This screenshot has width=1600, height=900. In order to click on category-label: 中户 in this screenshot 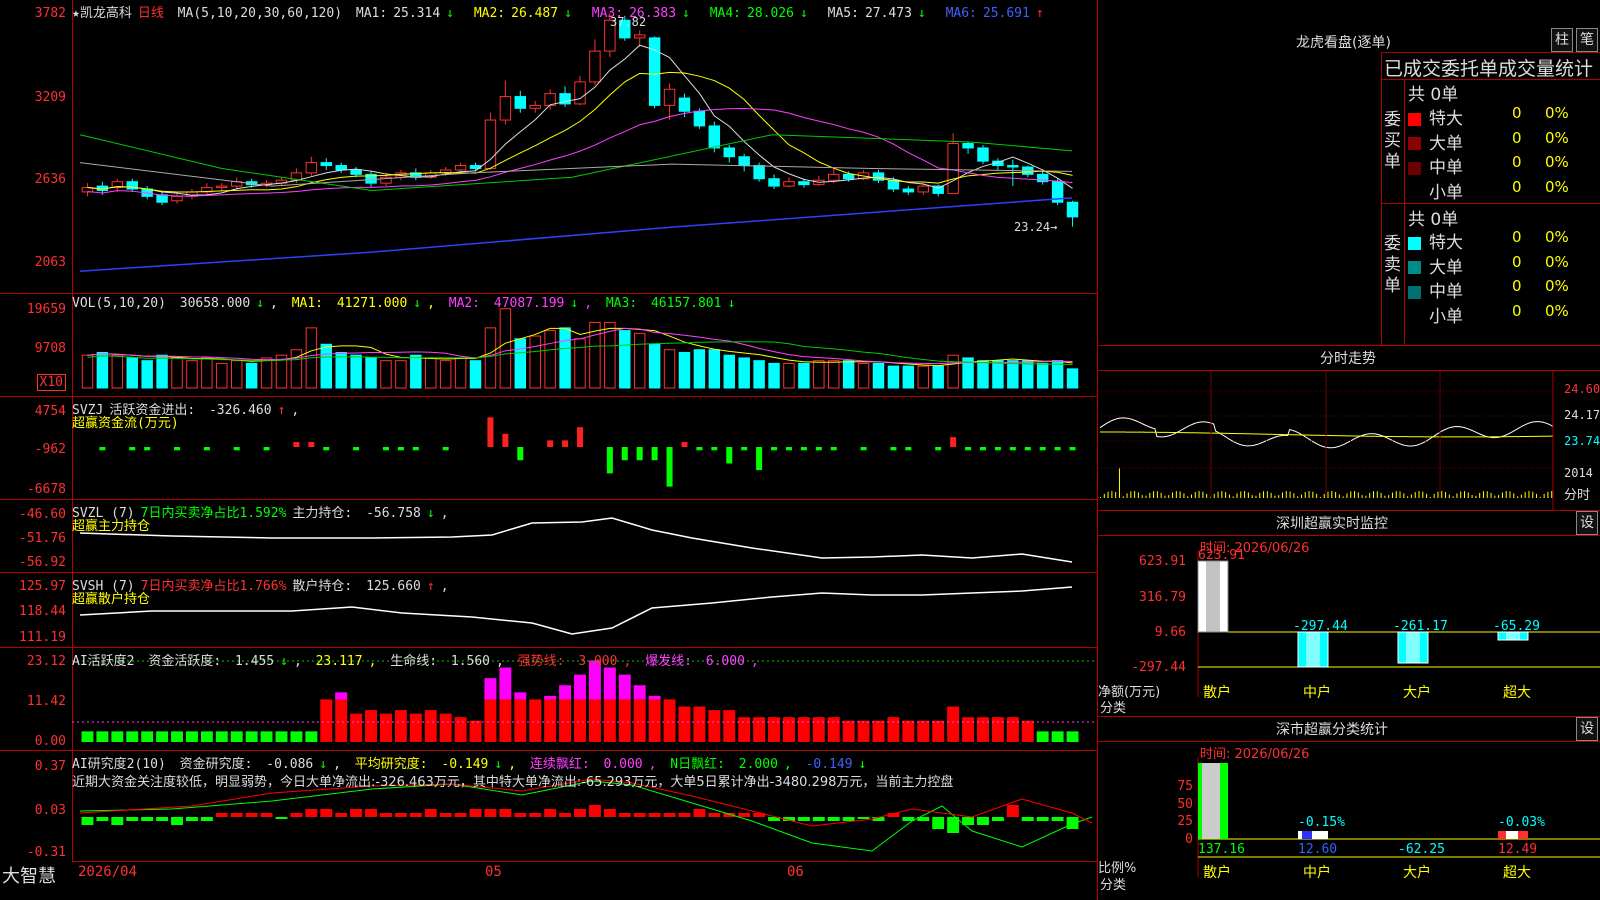, I will do `click(1317, 692)`.